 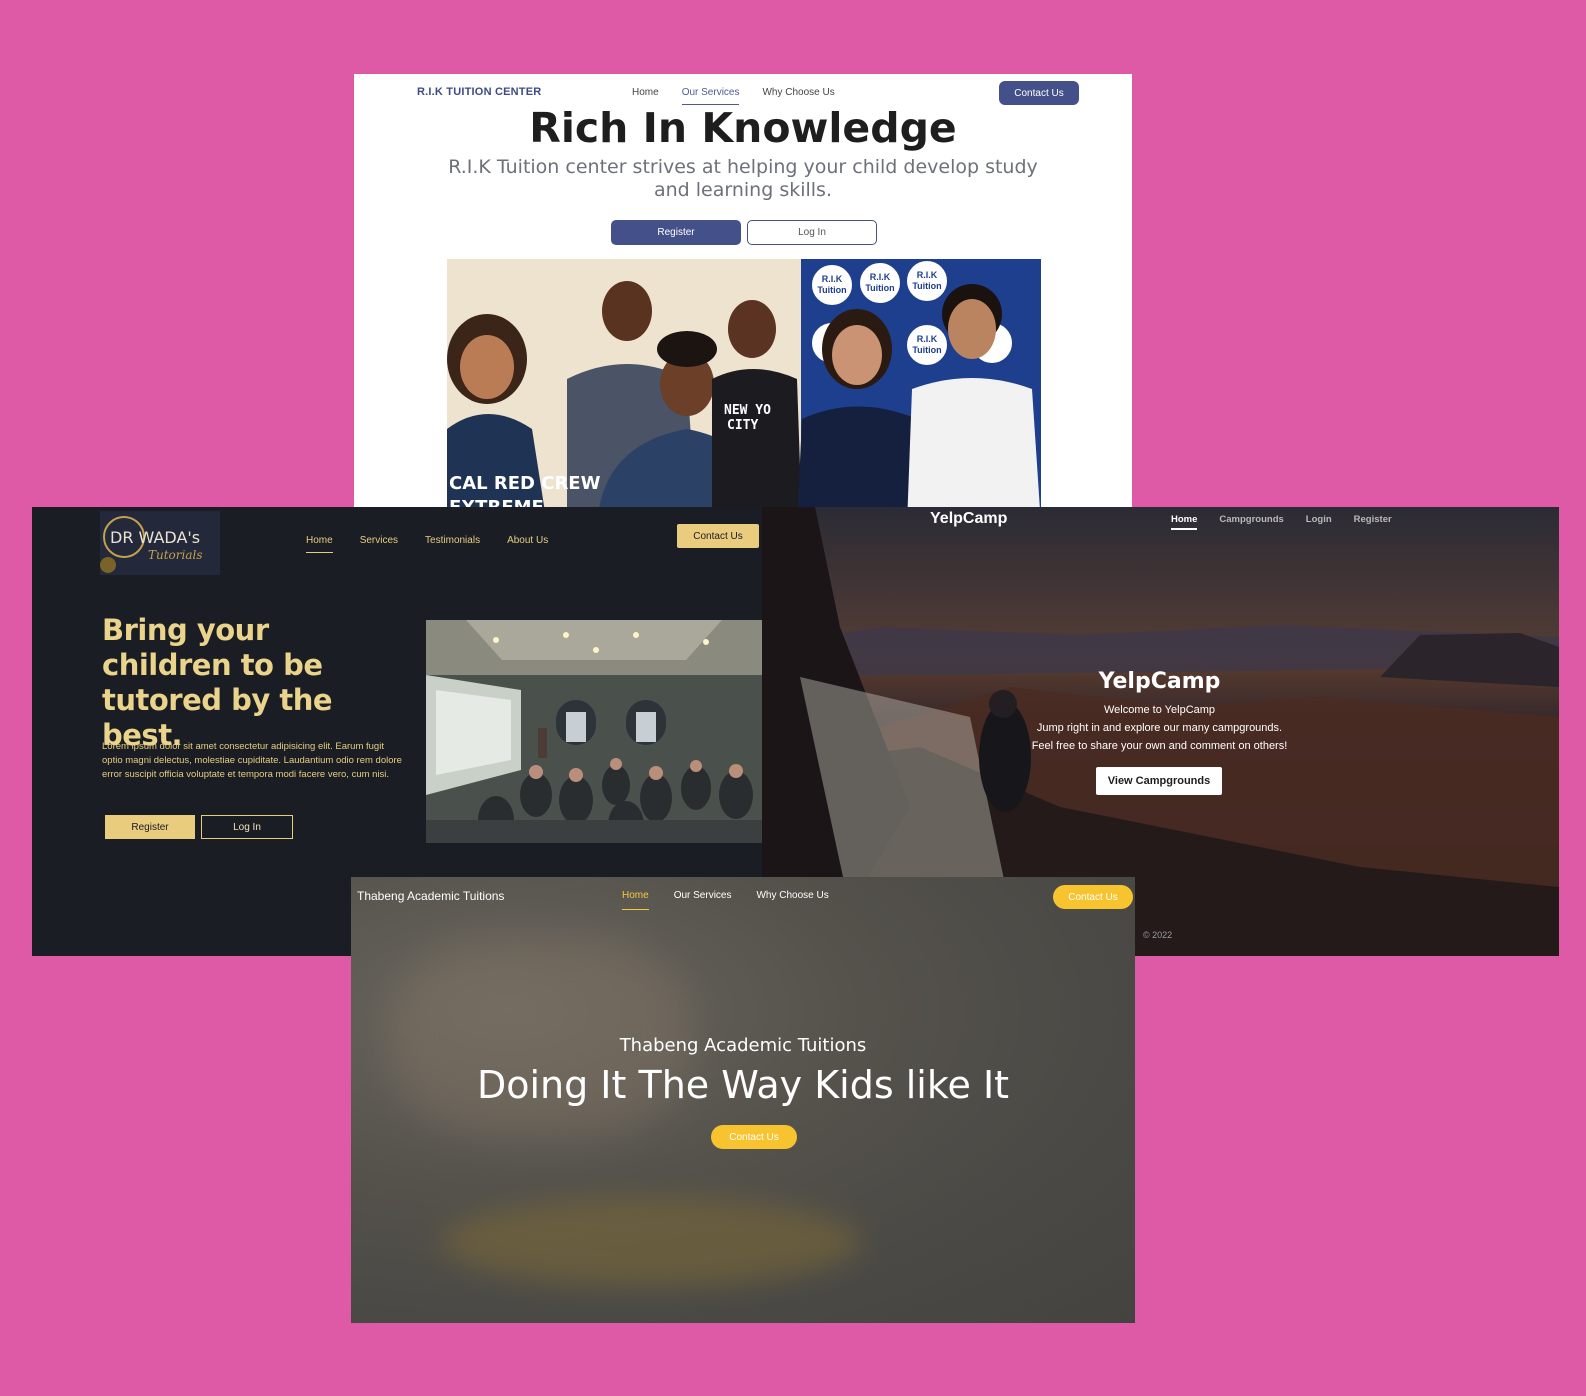 I want to click on yelp-nav-home: Home, so click(x=1184, y=522).